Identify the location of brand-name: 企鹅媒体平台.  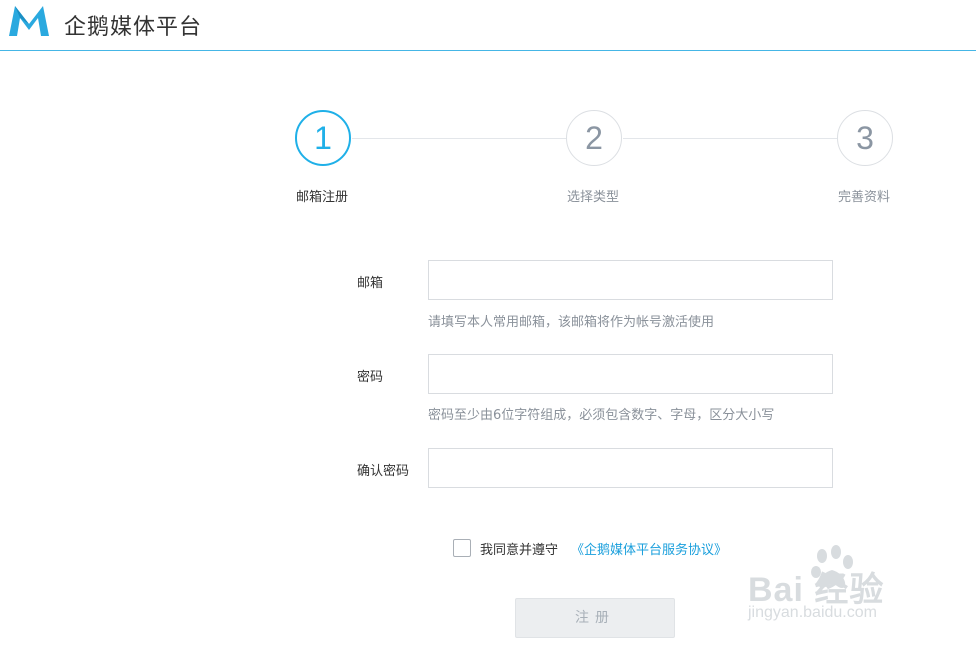
(133, 25).